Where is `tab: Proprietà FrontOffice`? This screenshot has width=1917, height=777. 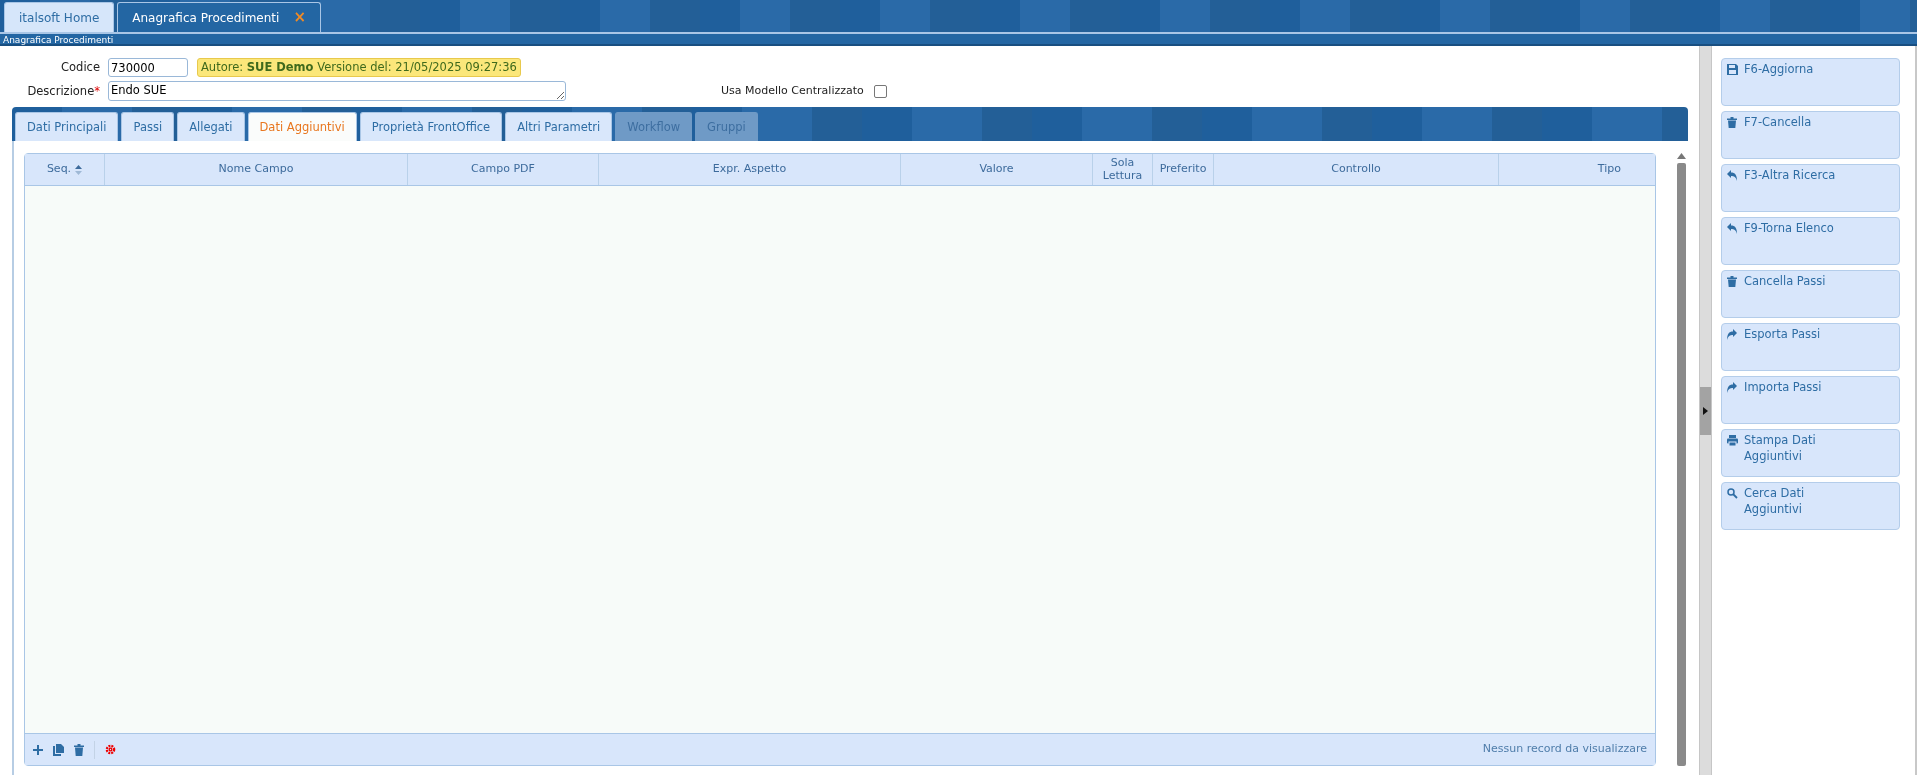 tab: Proprietà FrontOffice is located at coordinates (431, 127).